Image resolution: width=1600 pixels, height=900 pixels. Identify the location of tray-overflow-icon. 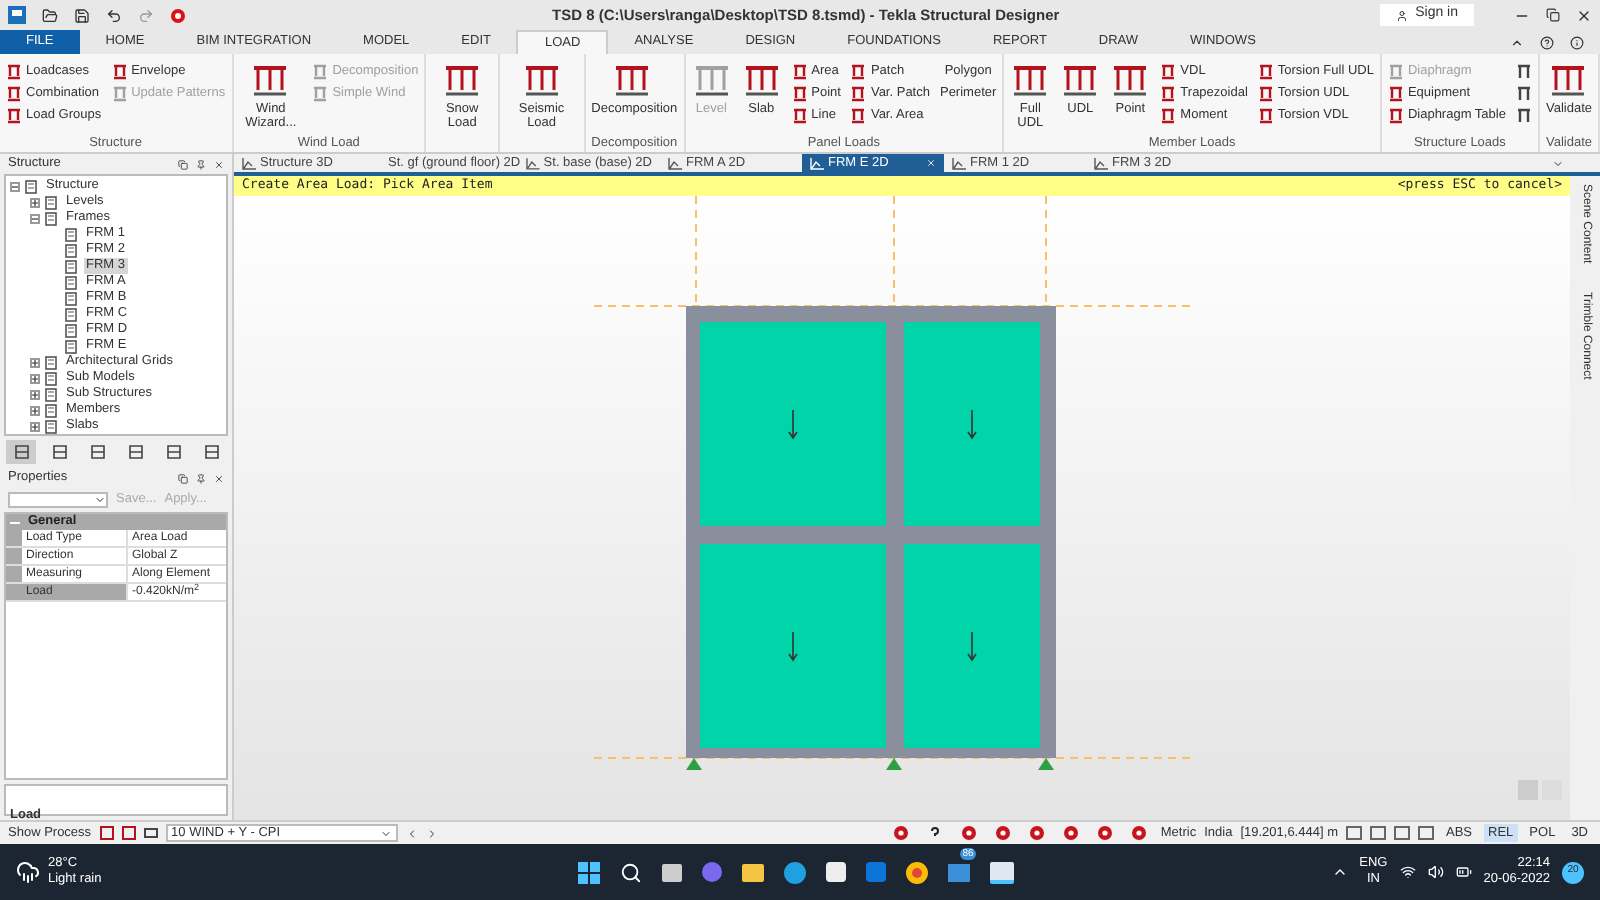
(1339, 872).